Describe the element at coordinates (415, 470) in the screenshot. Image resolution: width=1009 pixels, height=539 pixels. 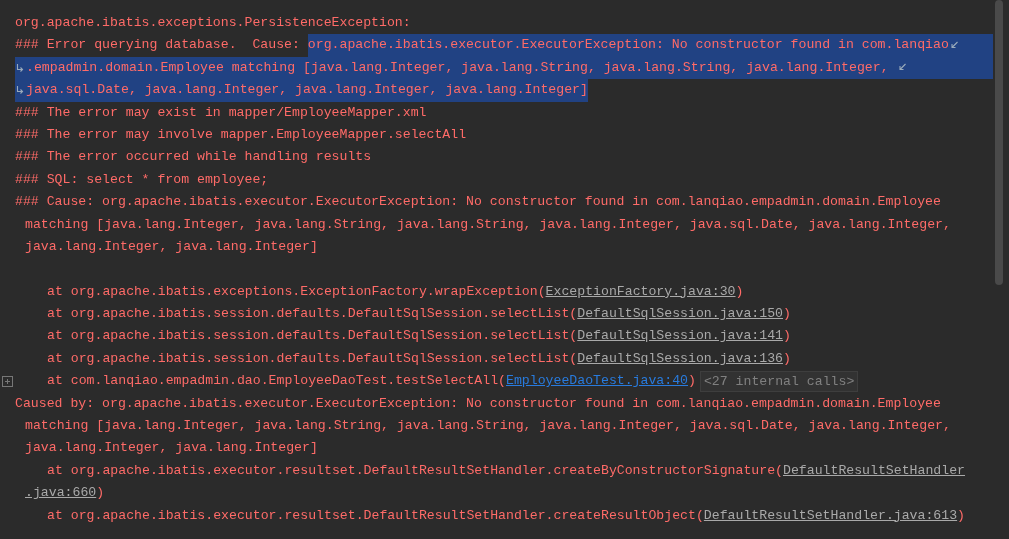
I see `console-text: at org.apache.ibatis.executor.resultset.DefaultResultSetHandler.createByConstructorSignature(` at that location.